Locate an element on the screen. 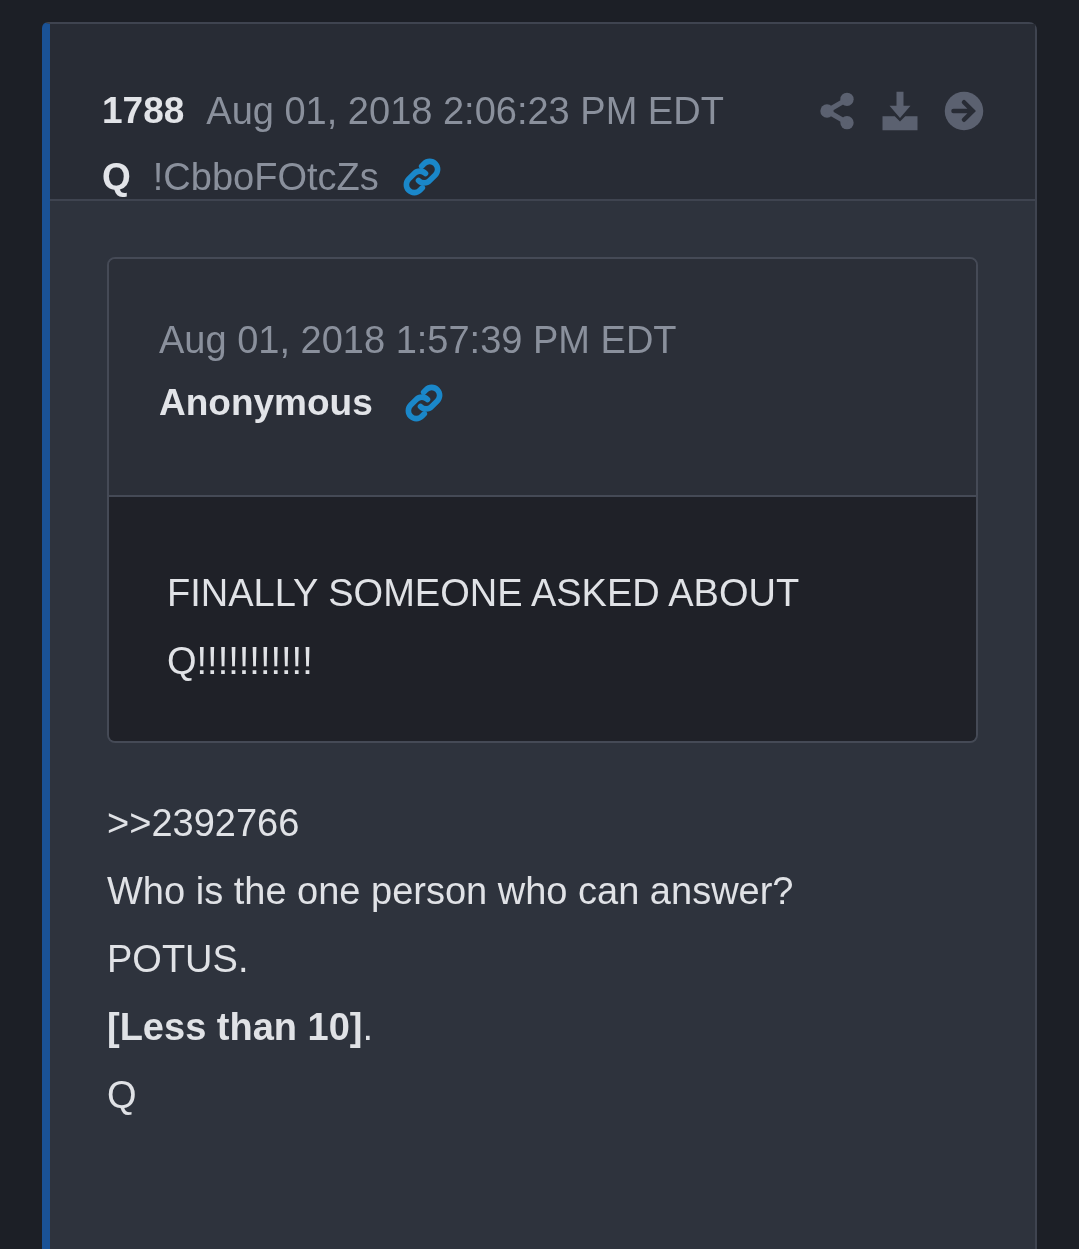 Image resolution: width=1079 pixels, height=1249 pixels. post-text: Who is the one person who can answer? is located at coordinates (451, 891).